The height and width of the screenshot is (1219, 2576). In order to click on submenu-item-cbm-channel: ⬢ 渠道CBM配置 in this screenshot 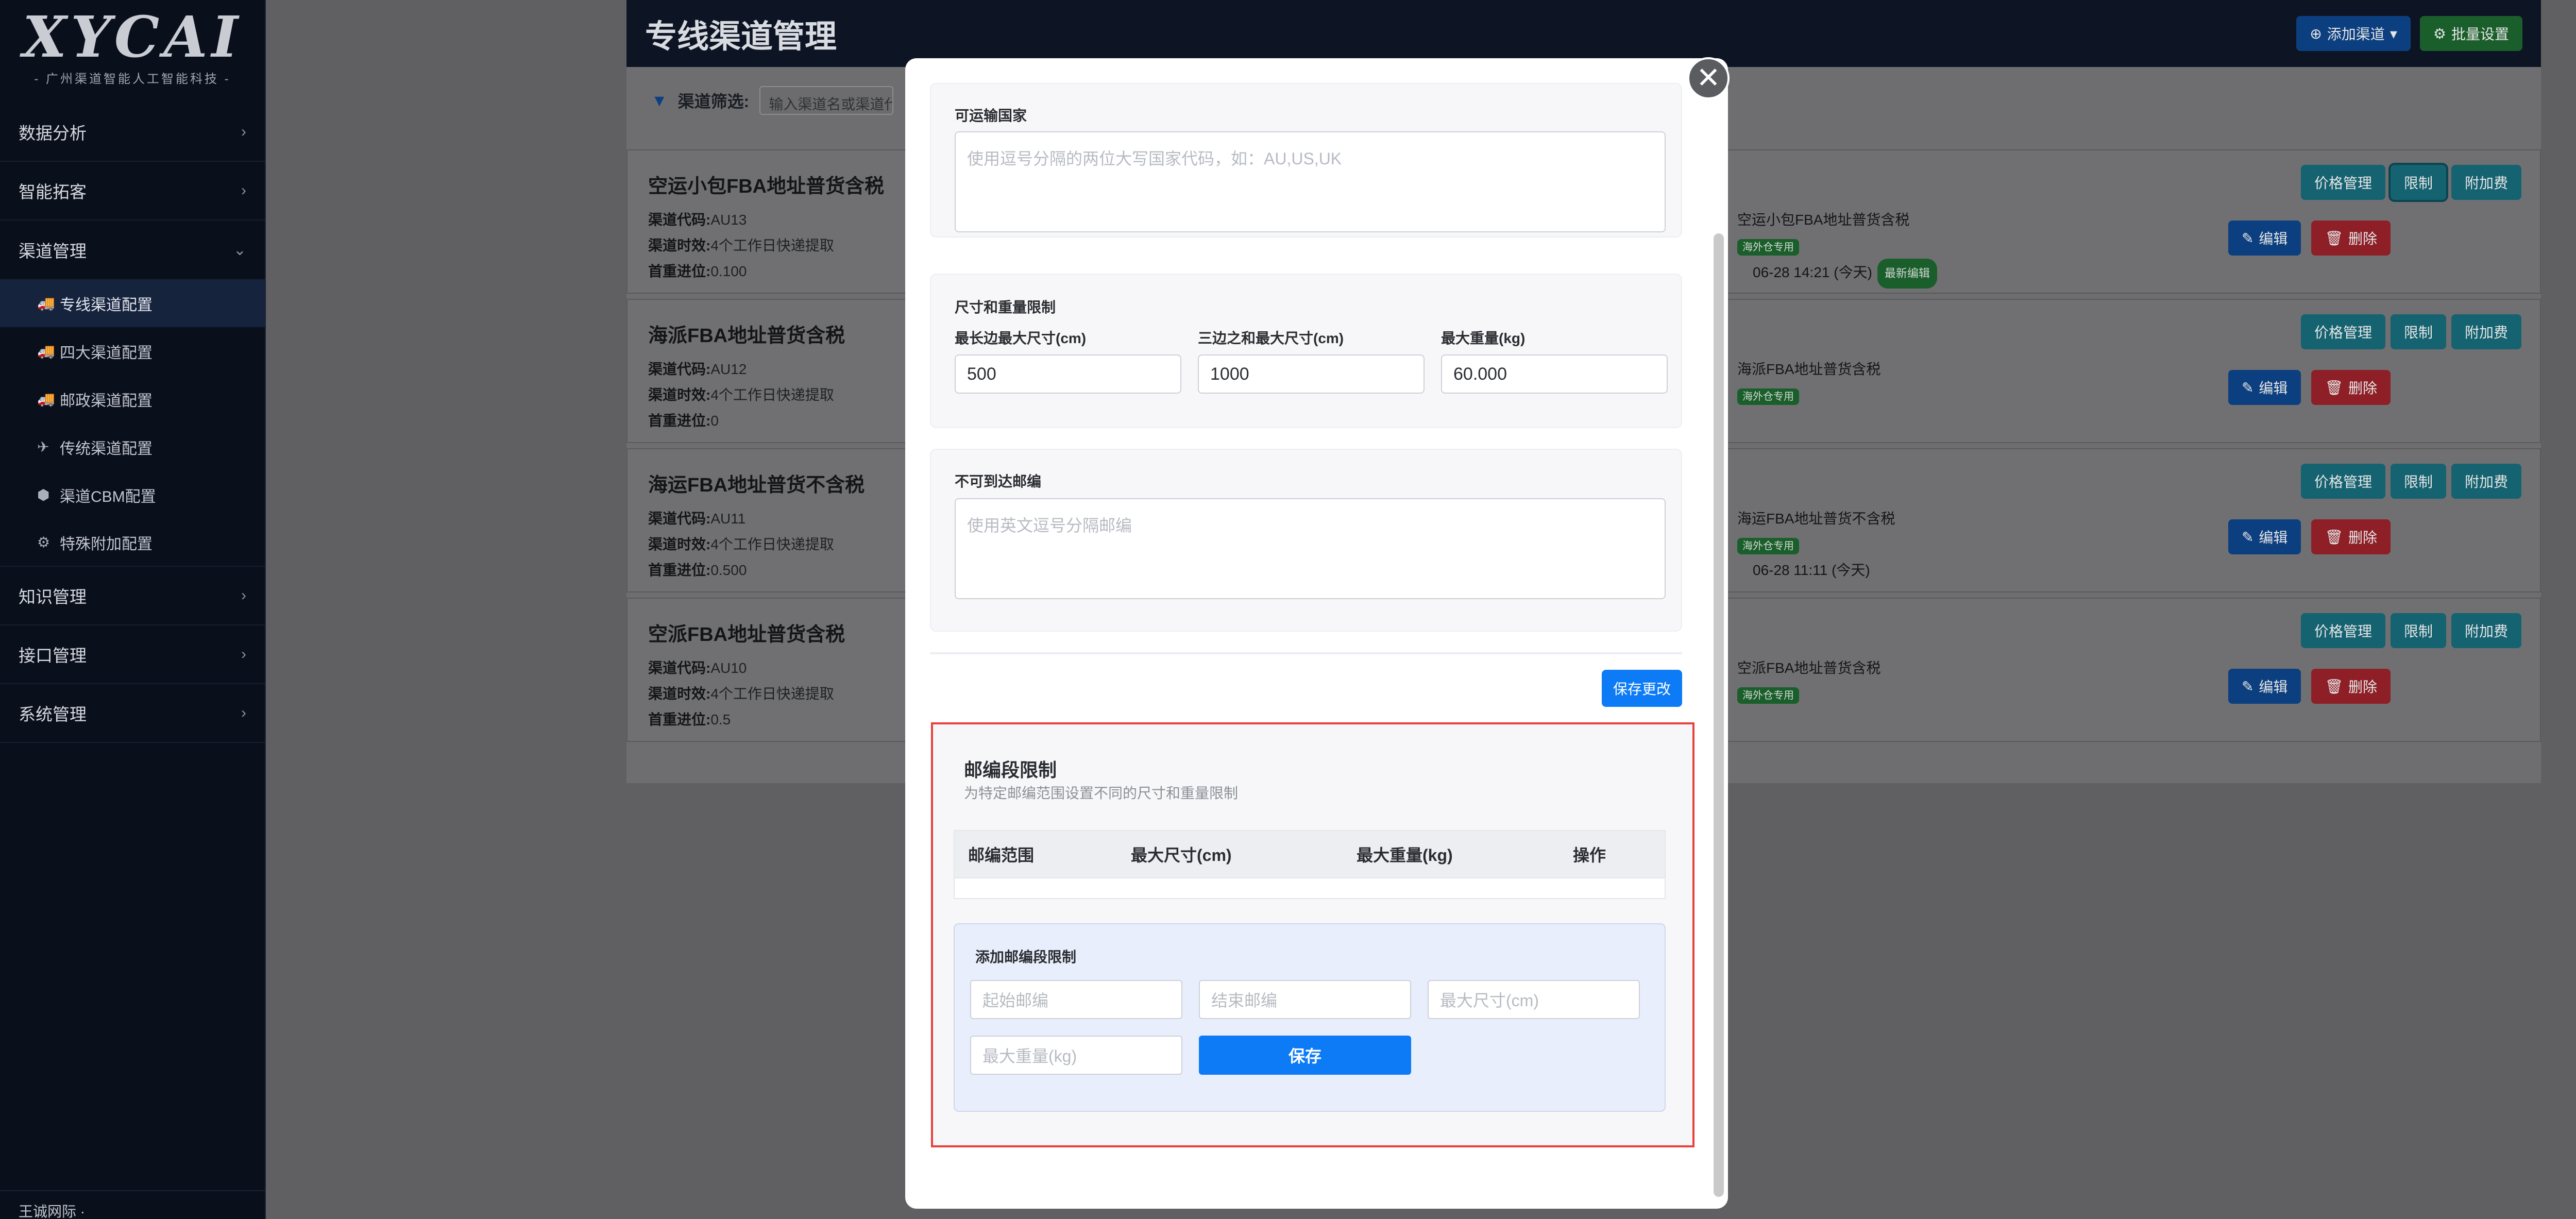, I will do `click(132, 495)`.